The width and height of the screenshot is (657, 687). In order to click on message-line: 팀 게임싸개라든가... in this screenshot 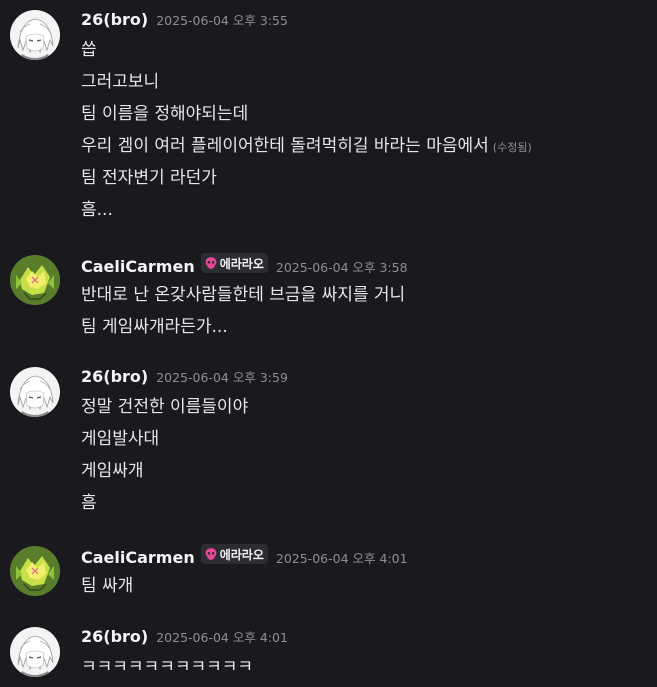, I will do `click(154, 327)`.